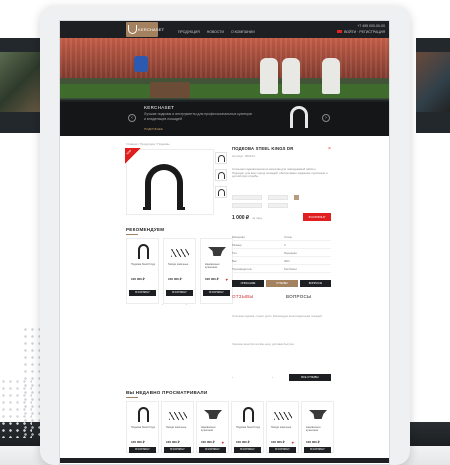 The image size is (450, 465). What do you see at coordinates (326, 118) in the screenshot?
I see `hero-next-arrow-icon: ›` at bounding box center [326, 118].